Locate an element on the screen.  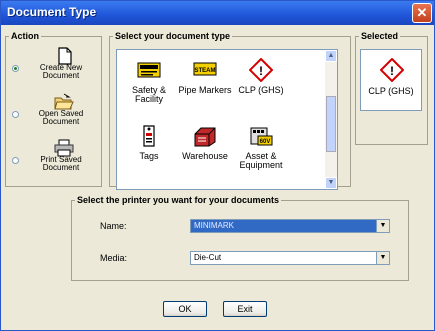
print-saved-label: Print Saved Document is located at coordinates (61, 163).